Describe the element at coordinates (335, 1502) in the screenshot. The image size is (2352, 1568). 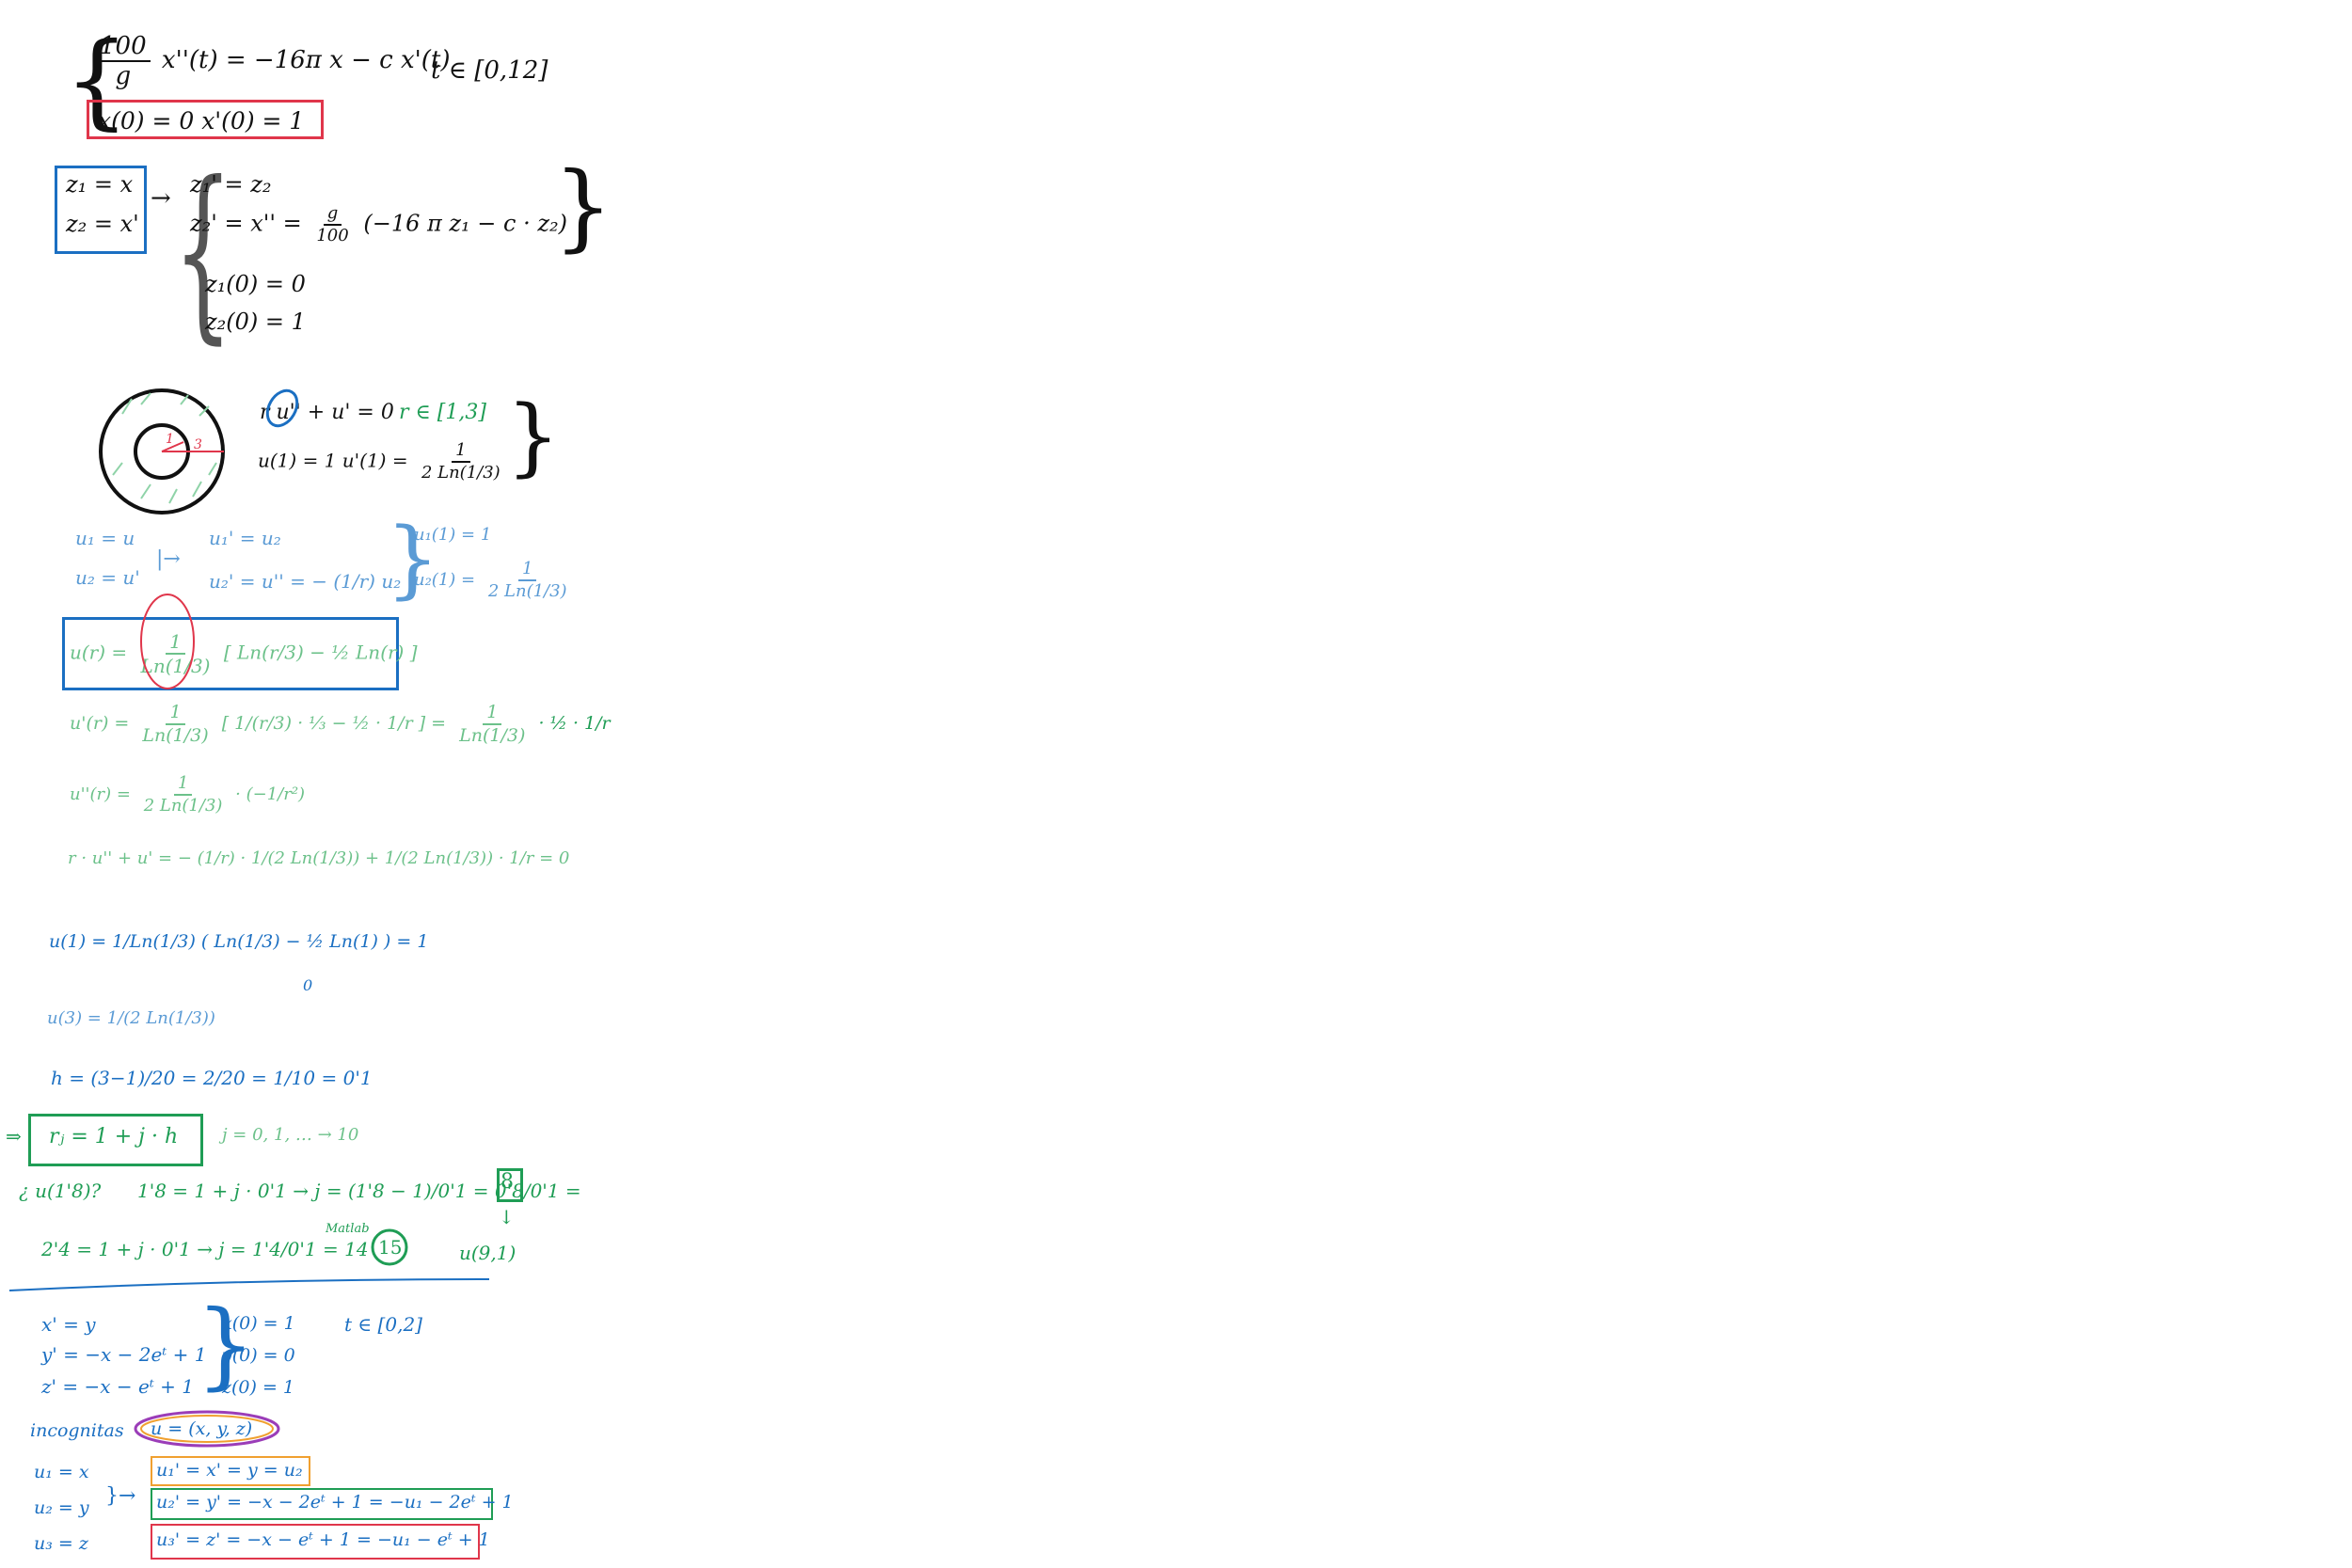
I see `p3-row2: u₂' = y' = −x − 2eᵗ + 1 = −u₁ − 2eᵗ + 1` at that location.